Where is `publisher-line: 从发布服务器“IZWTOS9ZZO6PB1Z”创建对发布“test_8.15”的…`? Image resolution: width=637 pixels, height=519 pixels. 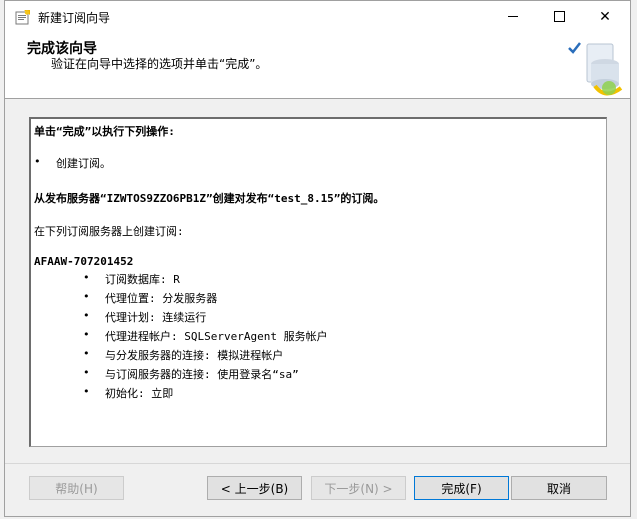
publisher-line: 从发布服务器“IZWTOS9ZZO6PB1Z”创建对发布“test_8.15”的… is located at coordinates (209, 198).